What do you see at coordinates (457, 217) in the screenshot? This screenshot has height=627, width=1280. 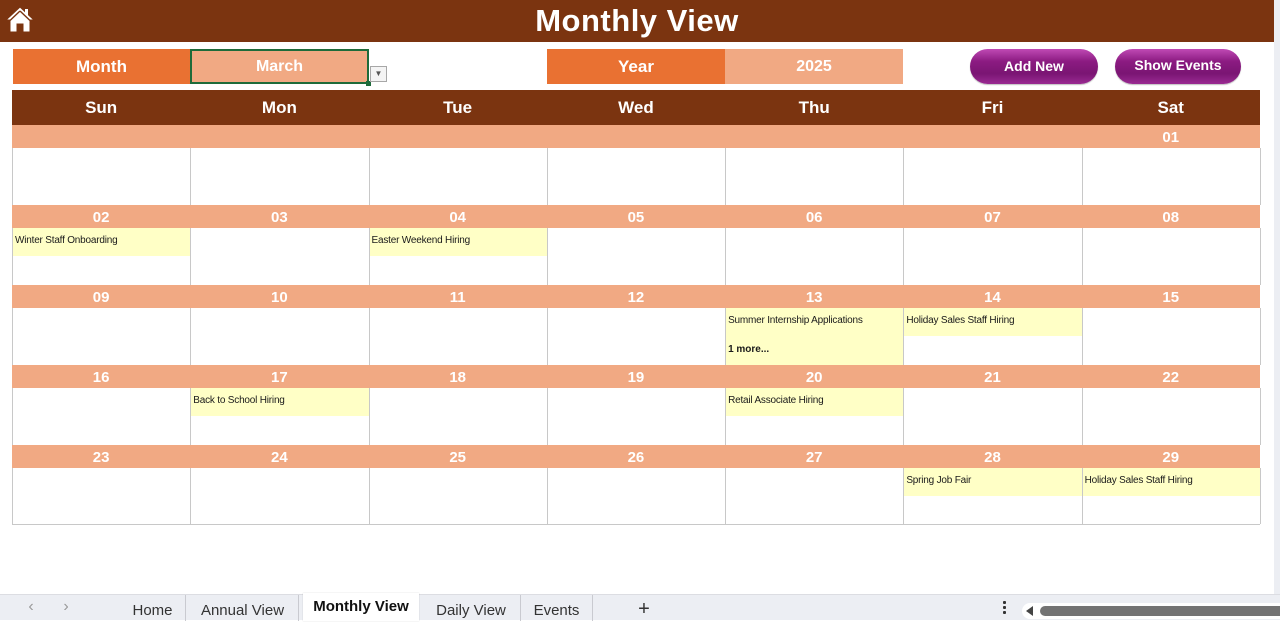 I see `date-number: 04` at bounding box center [457, 217].